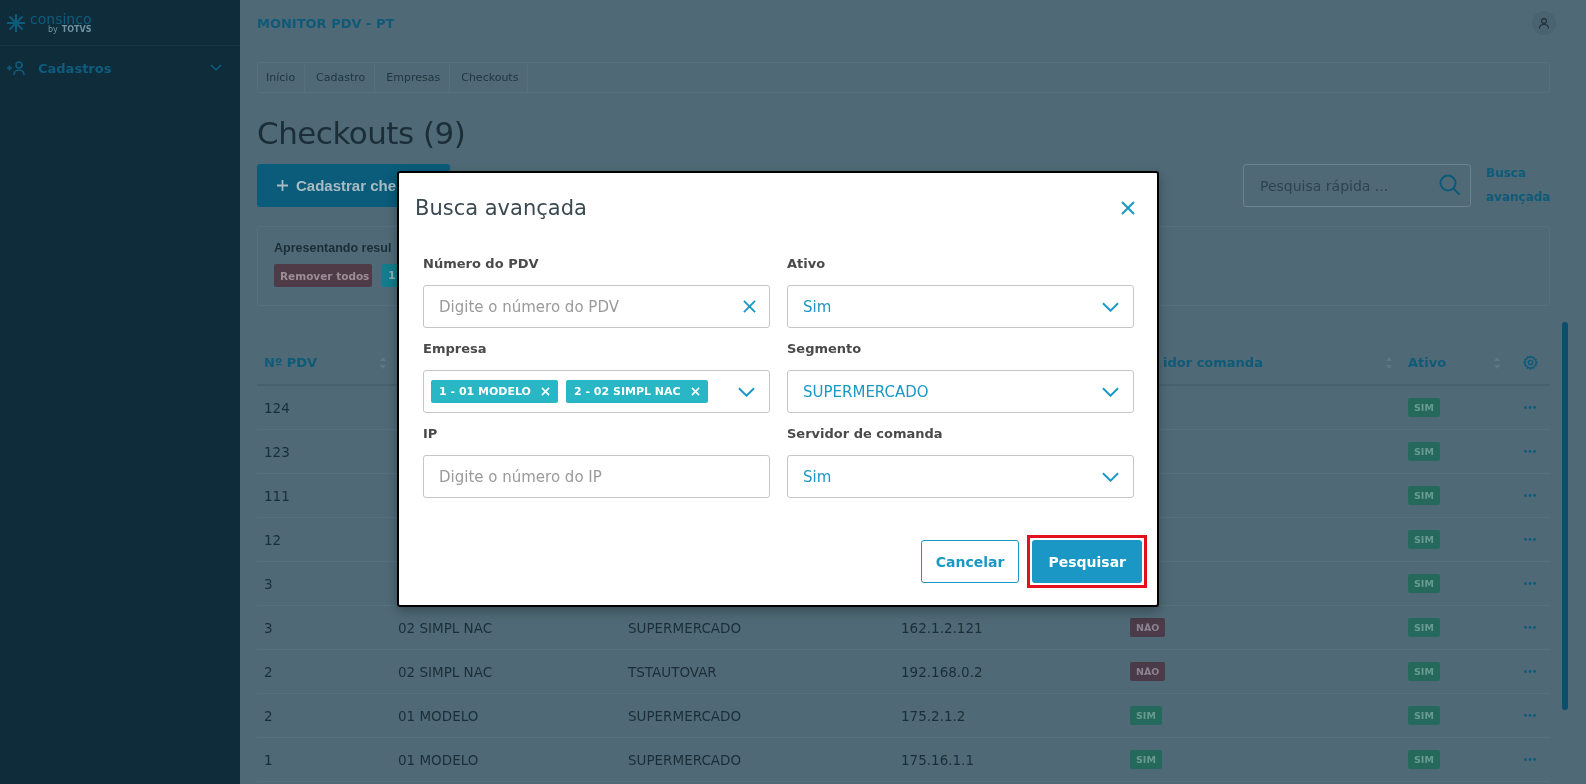 This screenshot has width=1586, height=784. What do you see at coordinates (596, 476) in the screenshot?
I see `input-field: Digite o número do IP` at bounding box center [596, 476].